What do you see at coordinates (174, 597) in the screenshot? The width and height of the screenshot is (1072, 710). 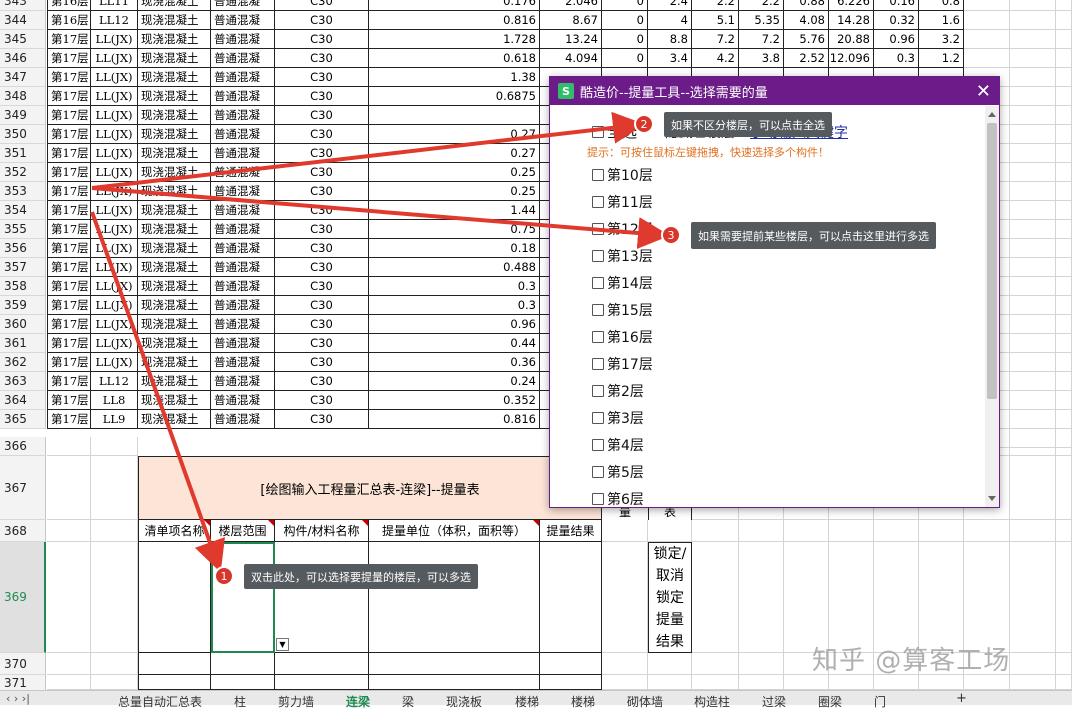 I see `item-name-cell` at bounding box center [174, 597].